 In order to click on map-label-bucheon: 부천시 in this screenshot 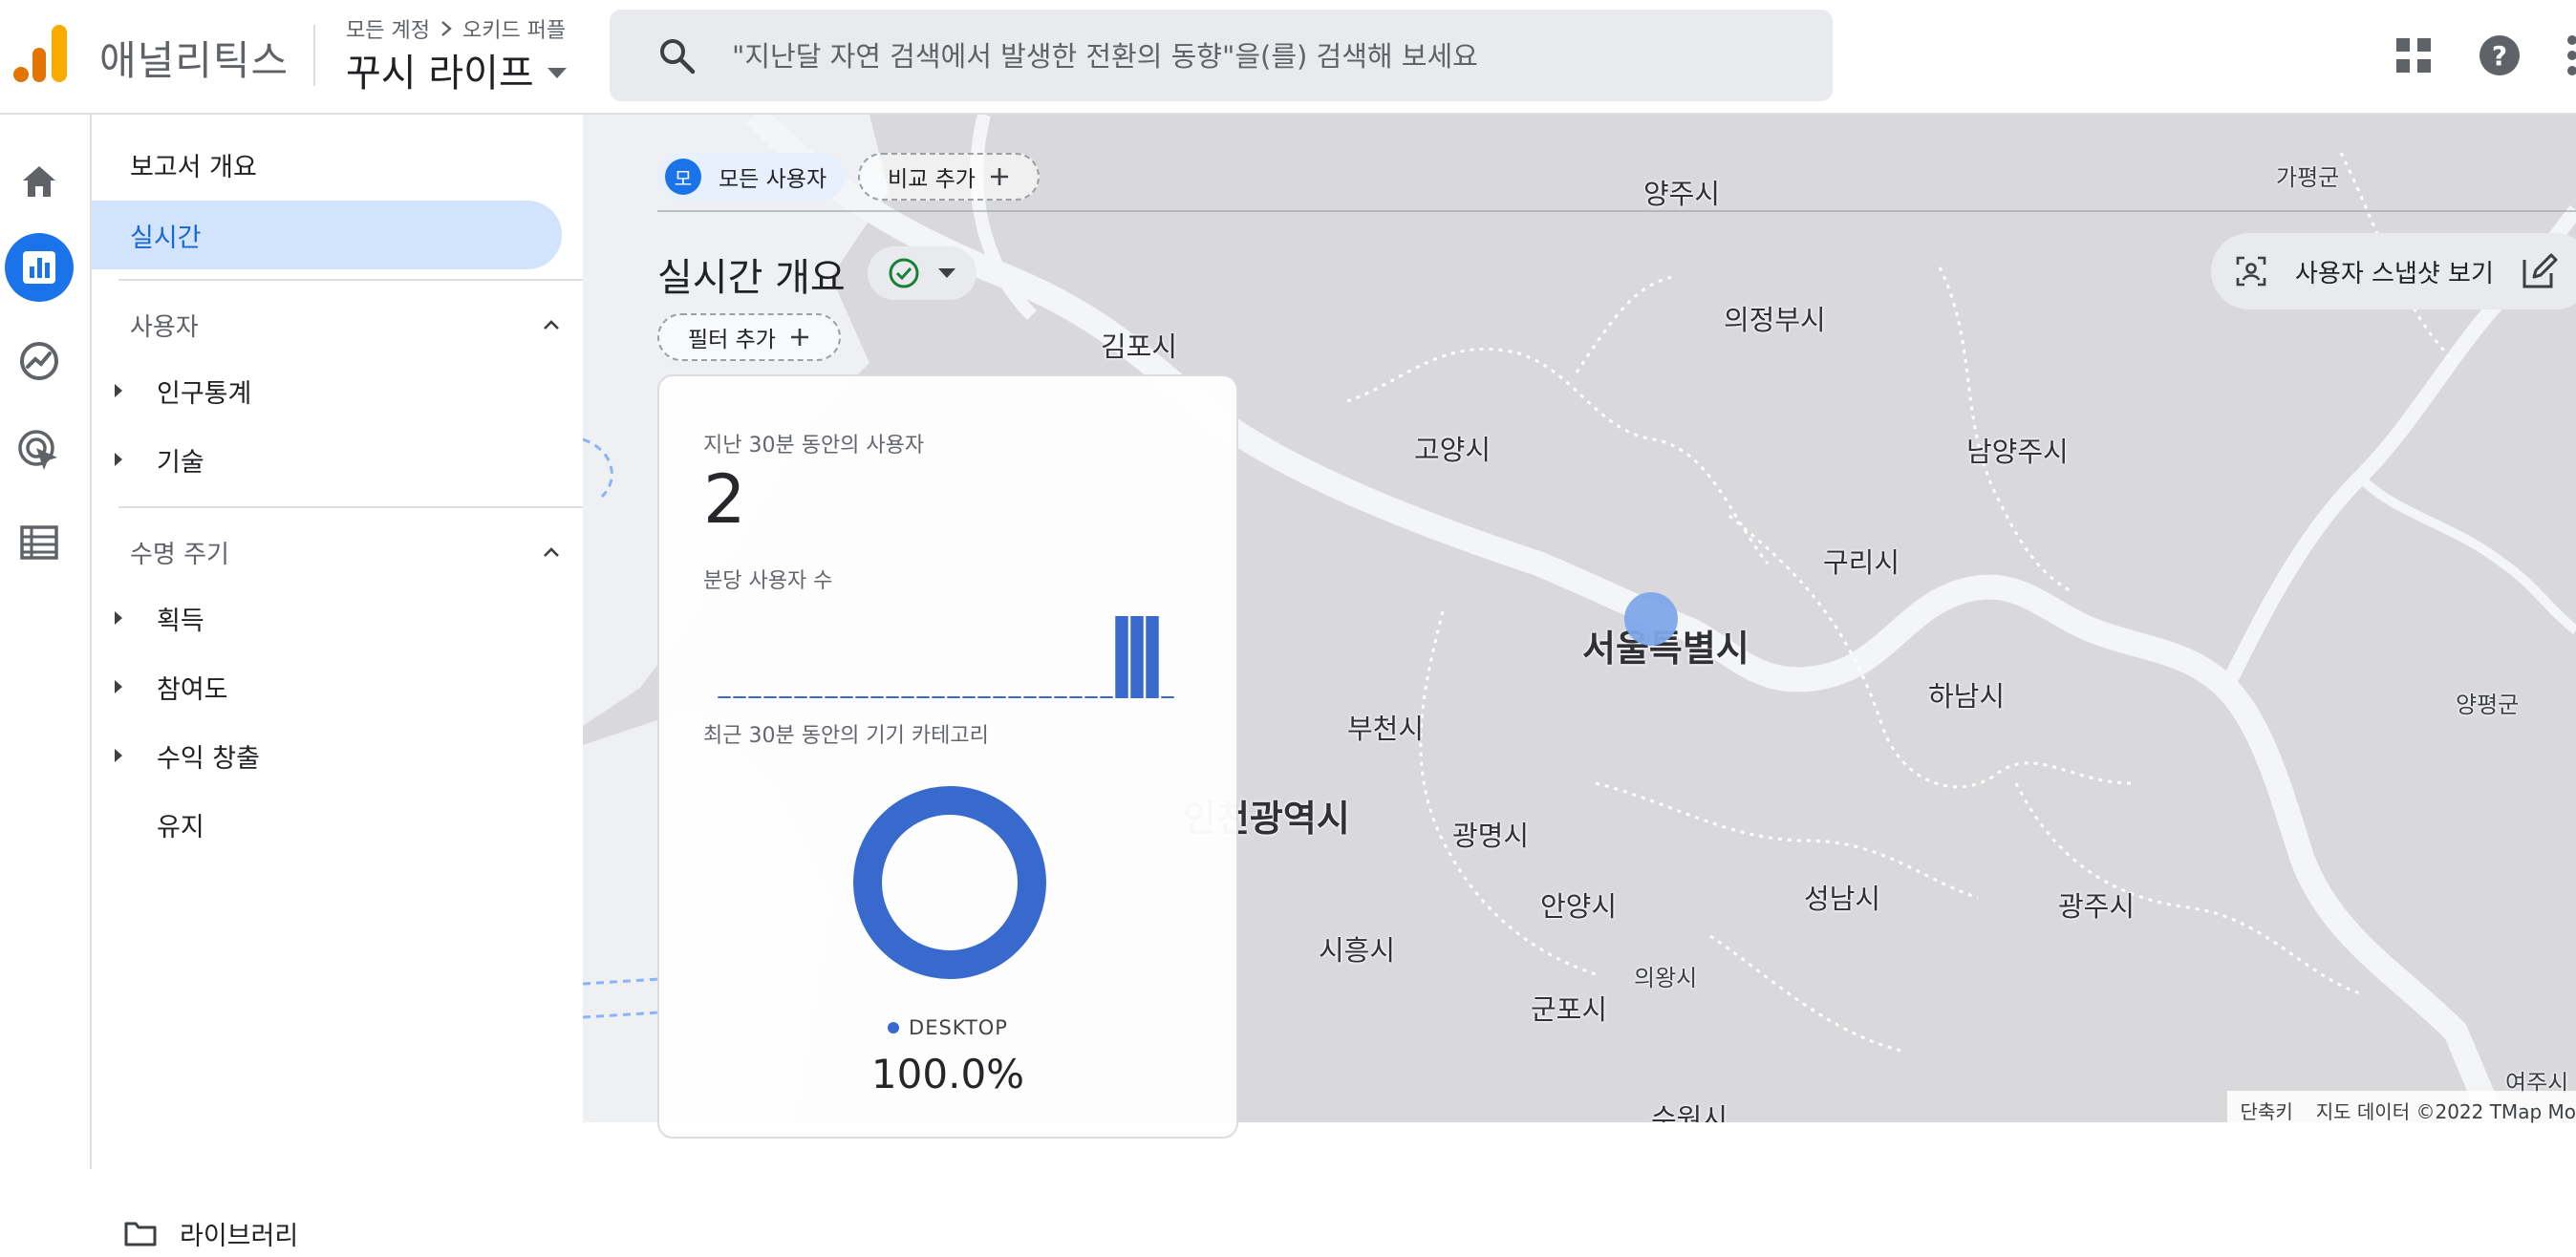, I will do `click(1386, 729)`.